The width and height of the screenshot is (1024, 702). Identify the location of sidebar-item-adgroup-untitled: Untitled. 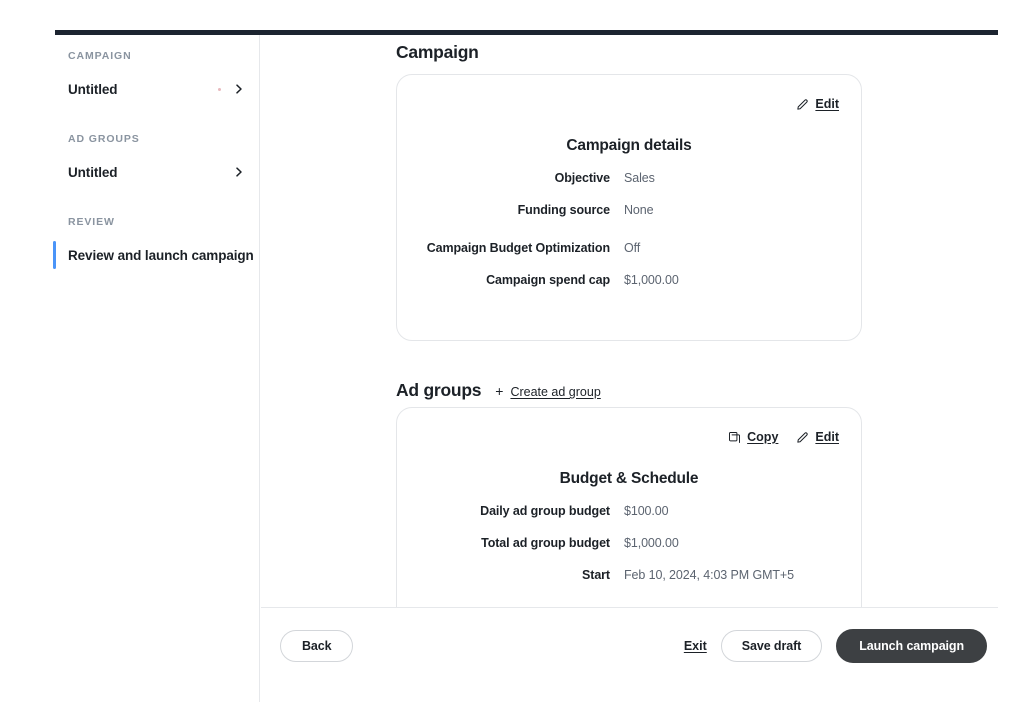
(129, 172).